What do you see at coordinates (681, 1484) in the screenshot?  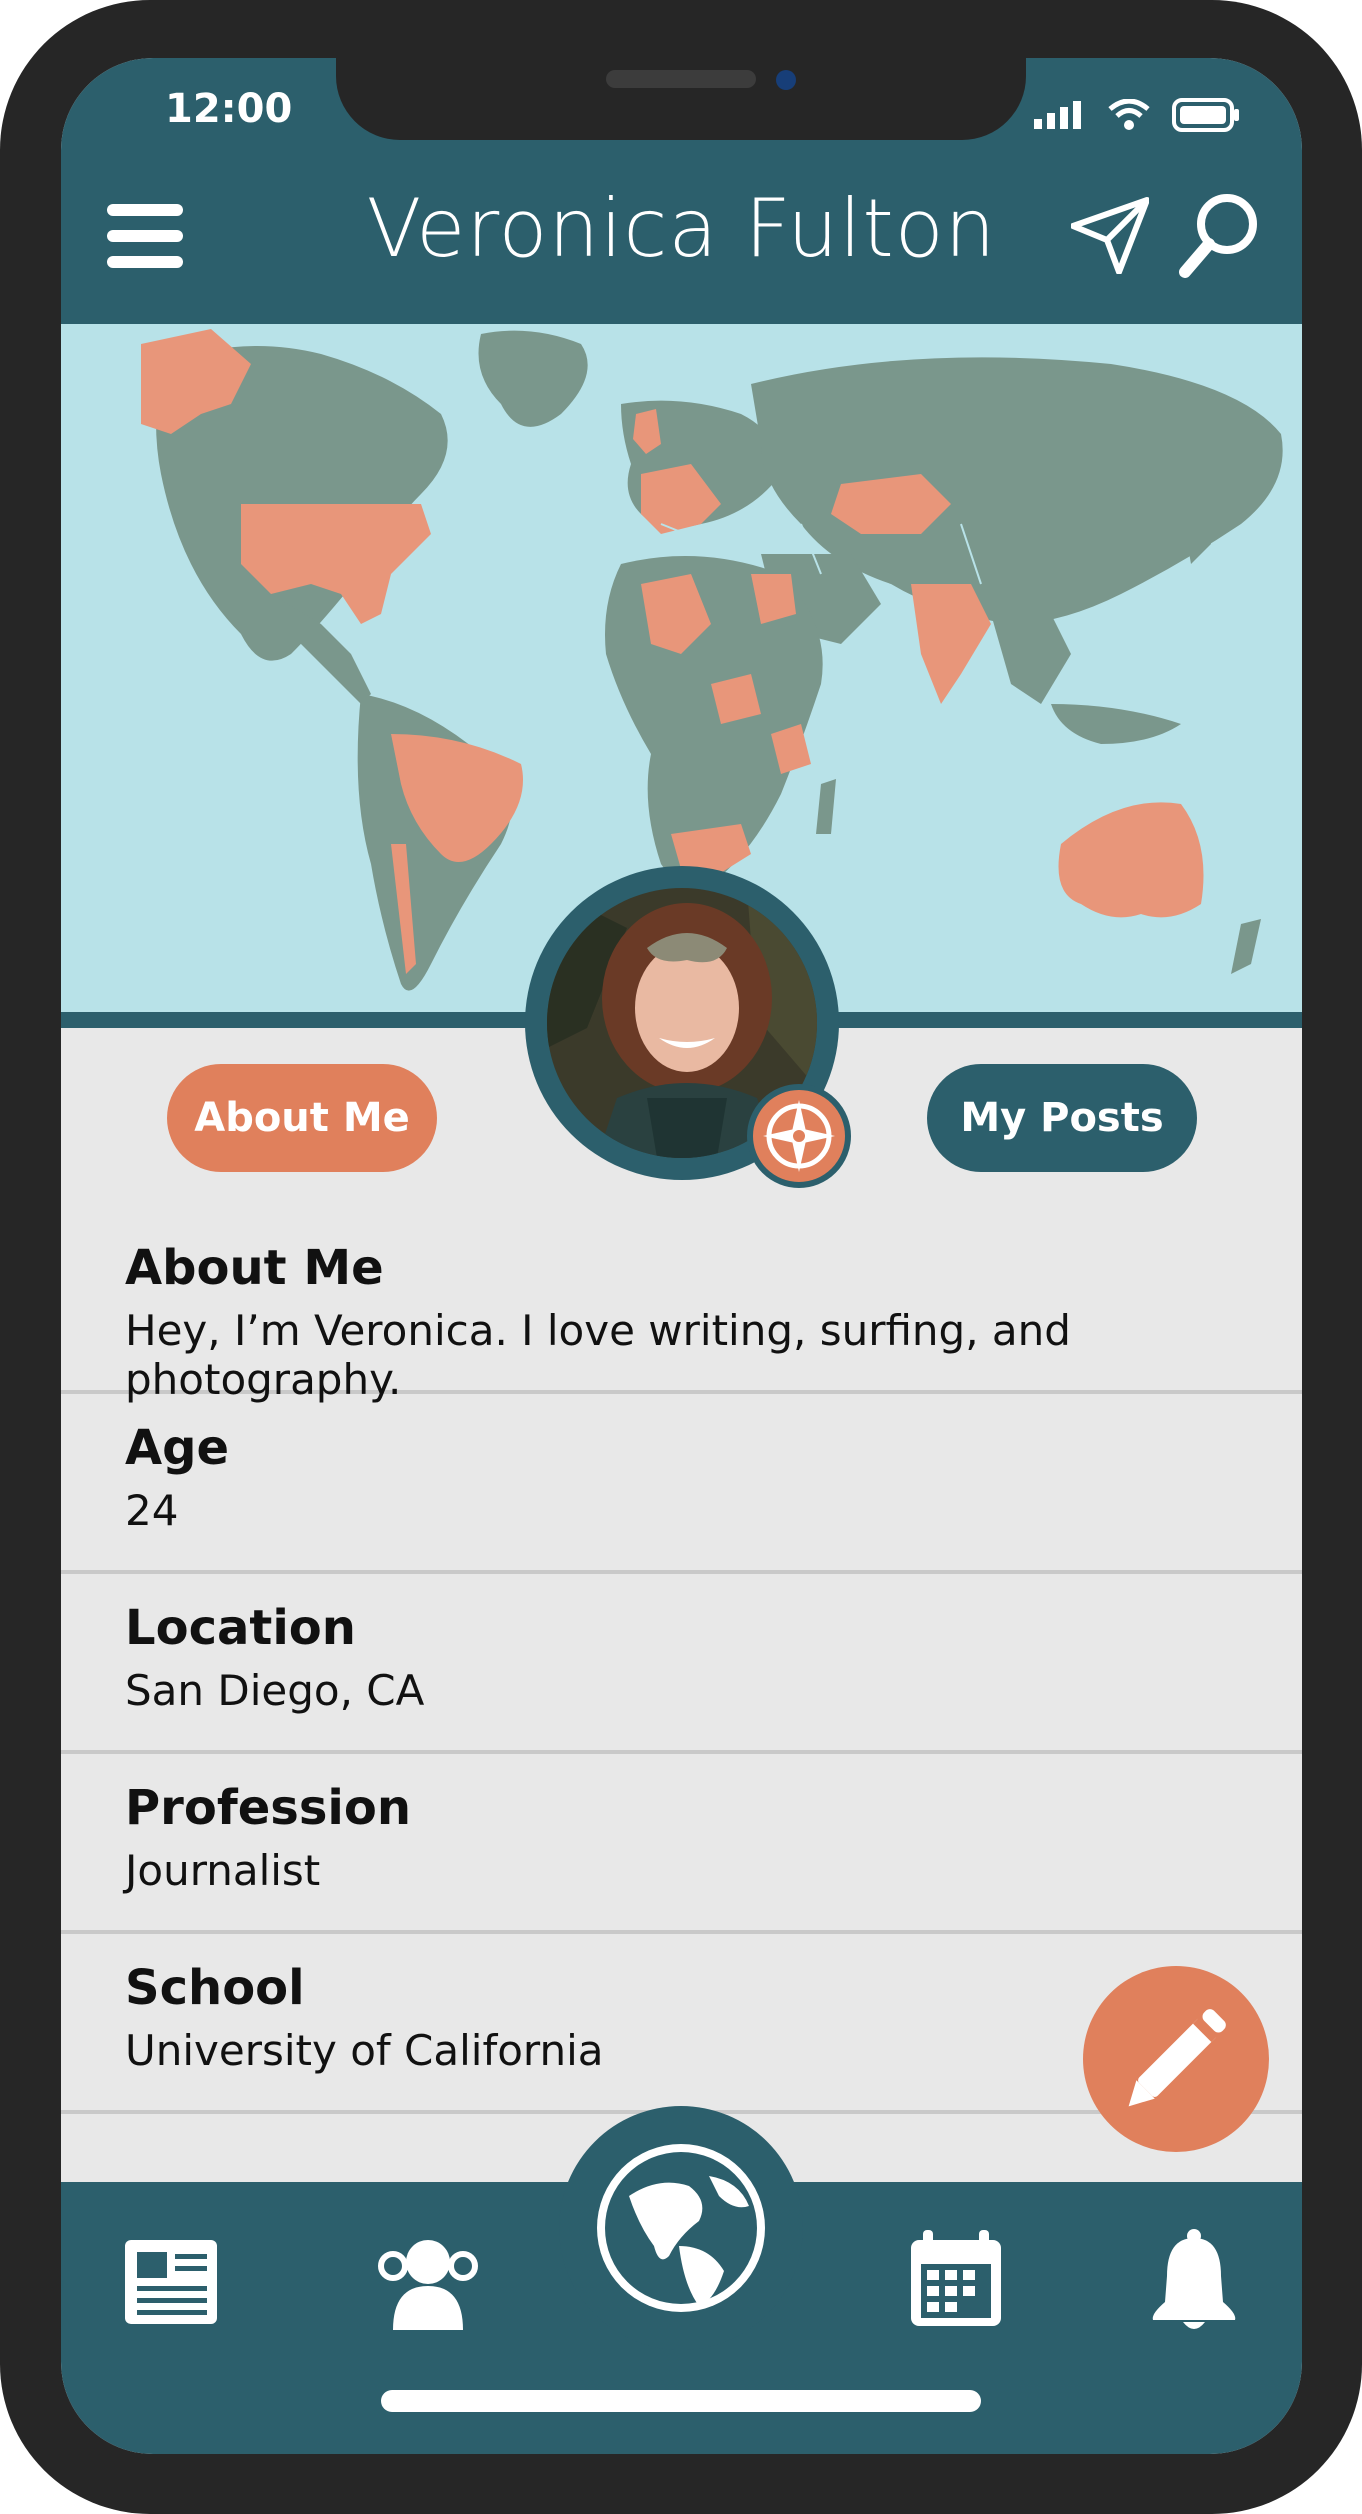 I see `list-item: Age 24` at bounding box center [681, 1484].